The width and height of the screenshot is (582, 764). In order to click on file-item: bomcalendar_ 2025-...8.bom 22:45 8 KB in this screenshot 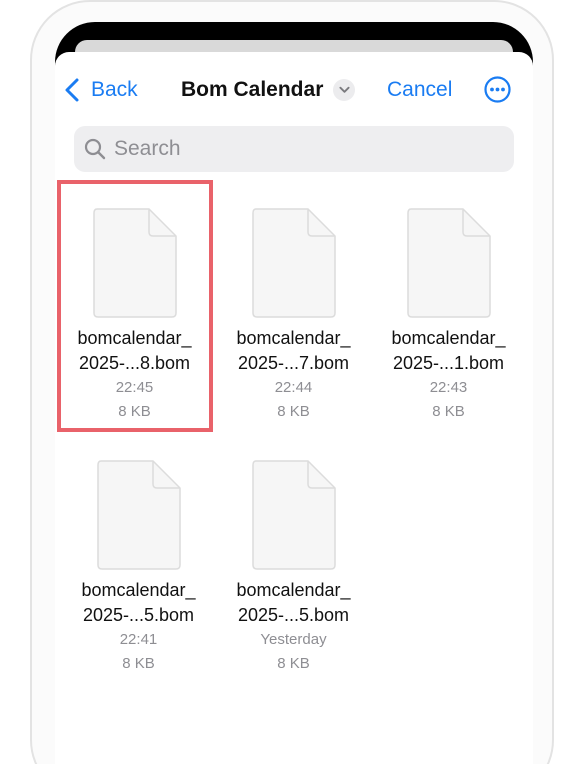, I will do `click(134, 316)`.